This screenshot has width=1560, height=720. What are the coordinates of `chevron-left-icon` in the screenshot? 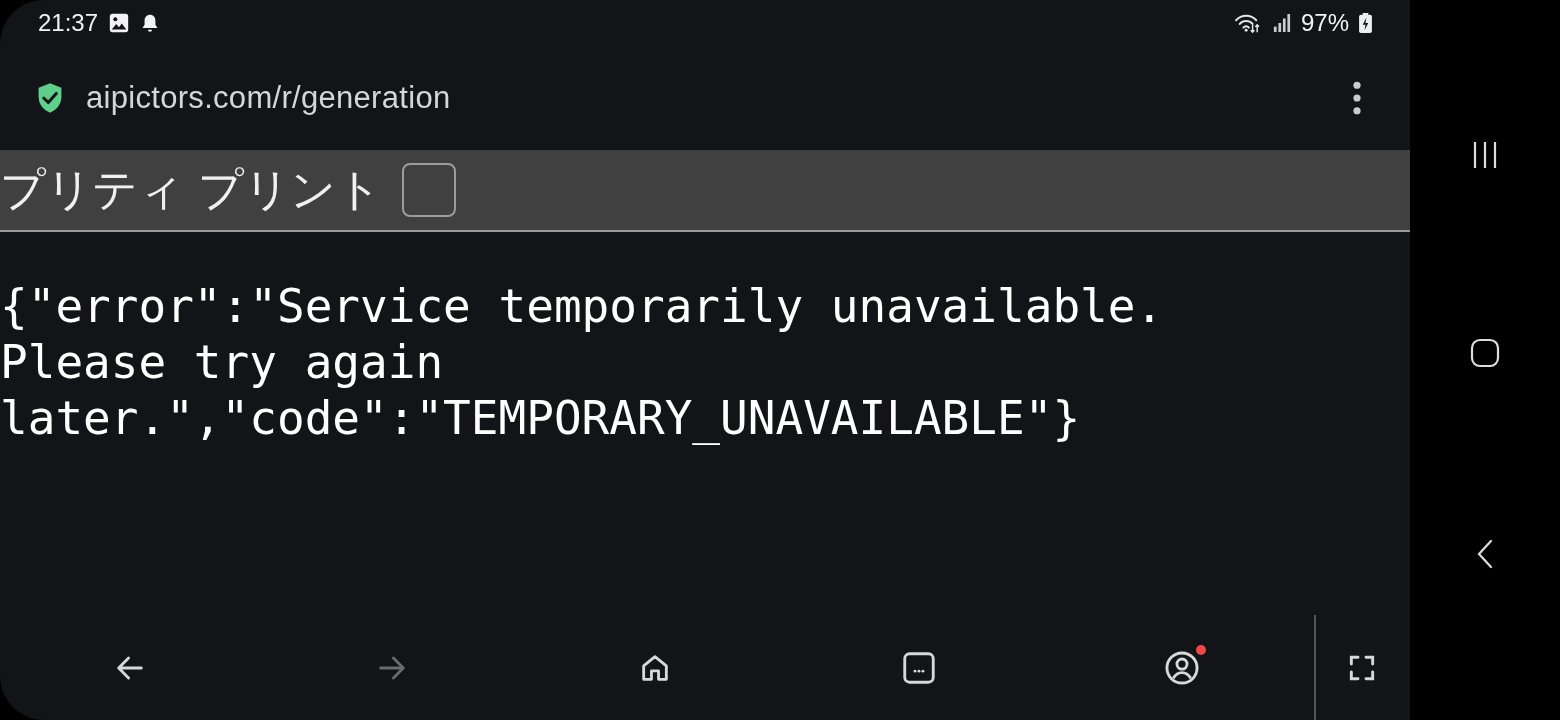 It's located at (1485, 554).